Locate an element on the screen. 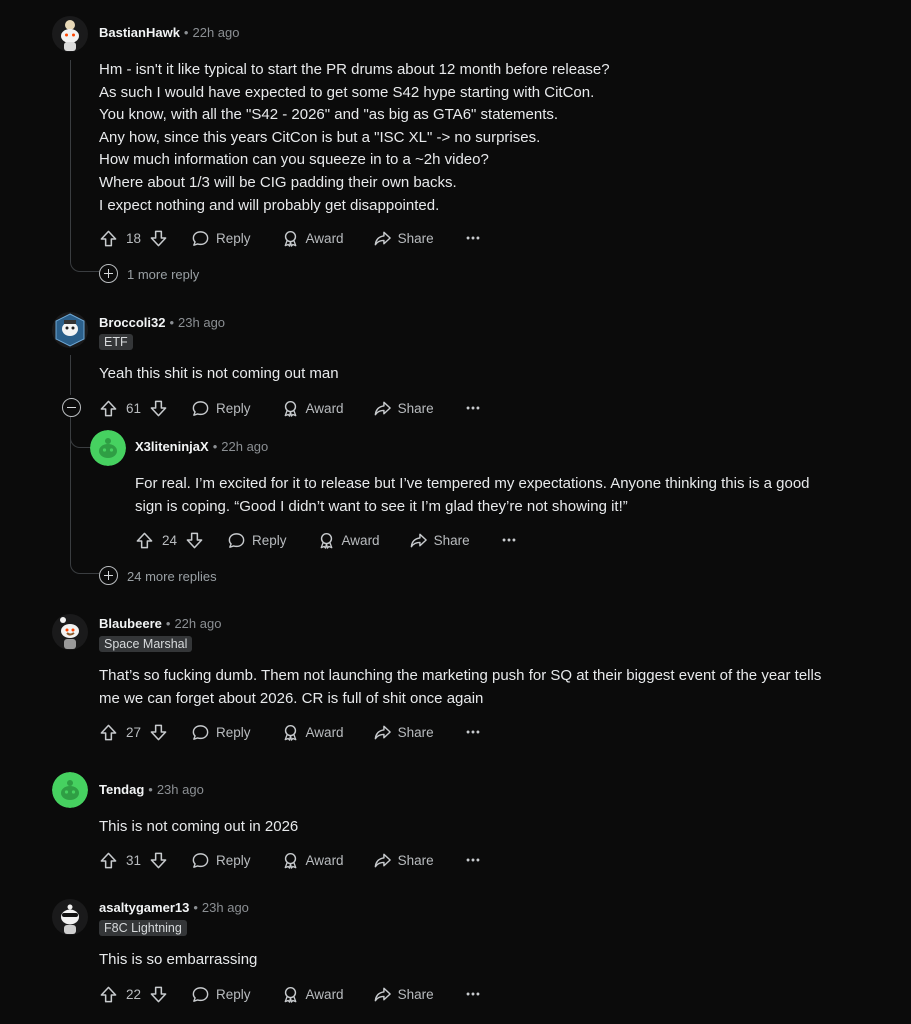 The width and height of the screenshot is (911, 1024). user-flair: ETF is located at coordinates (116, 342).